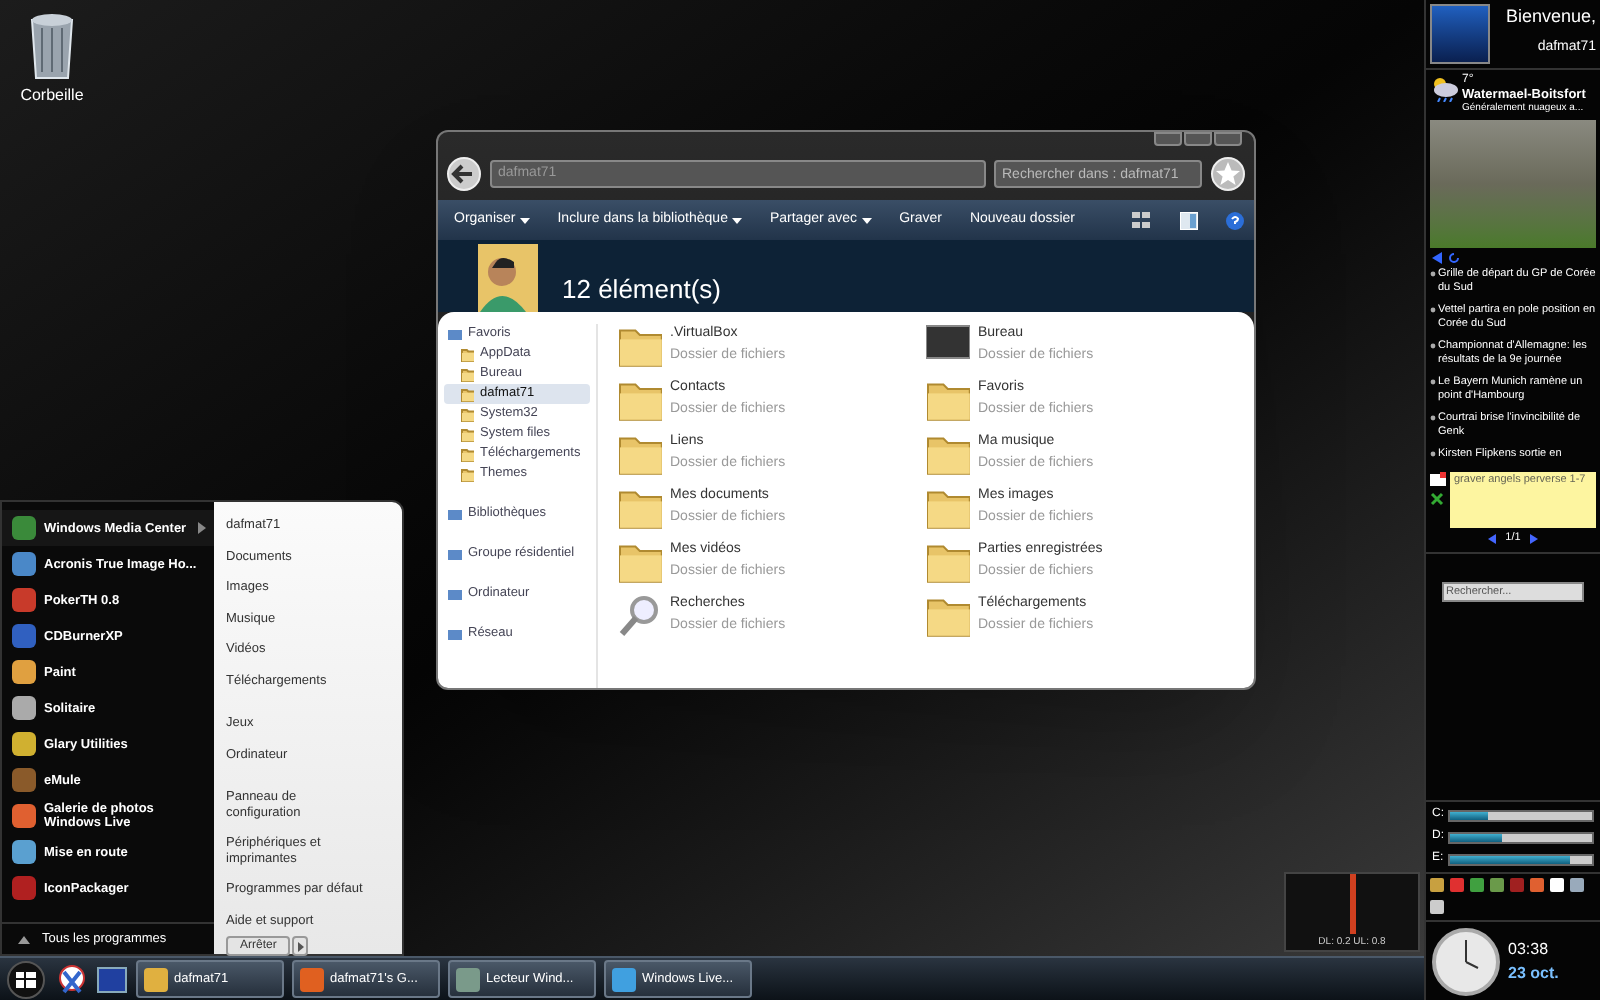 This screenshot has height=1000, width=1600. I want to click on refresh-icon, so click(1454, 258).